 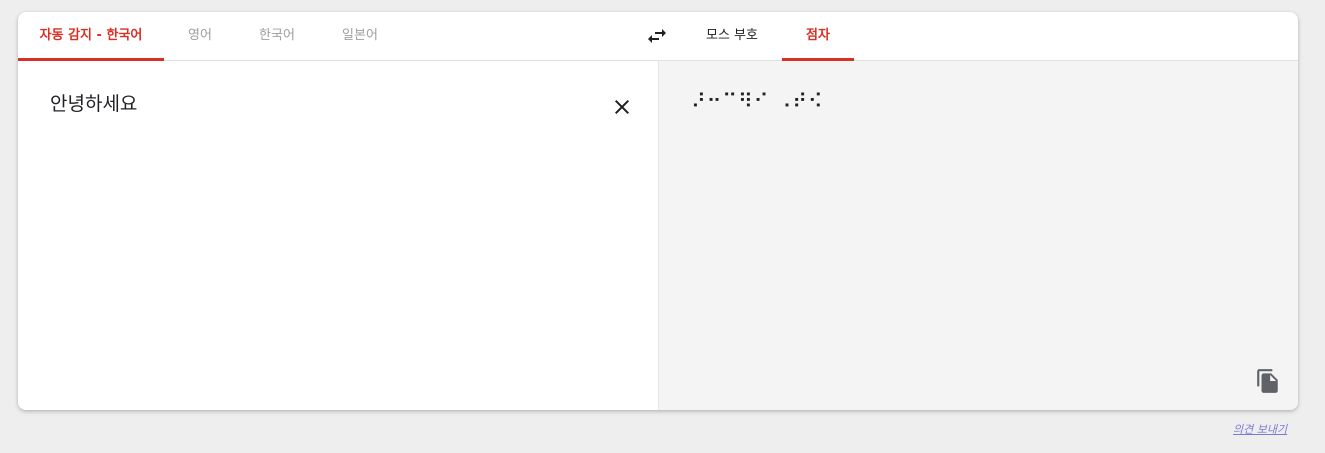 I want to click on close-icon, so click(x=622, y=107).